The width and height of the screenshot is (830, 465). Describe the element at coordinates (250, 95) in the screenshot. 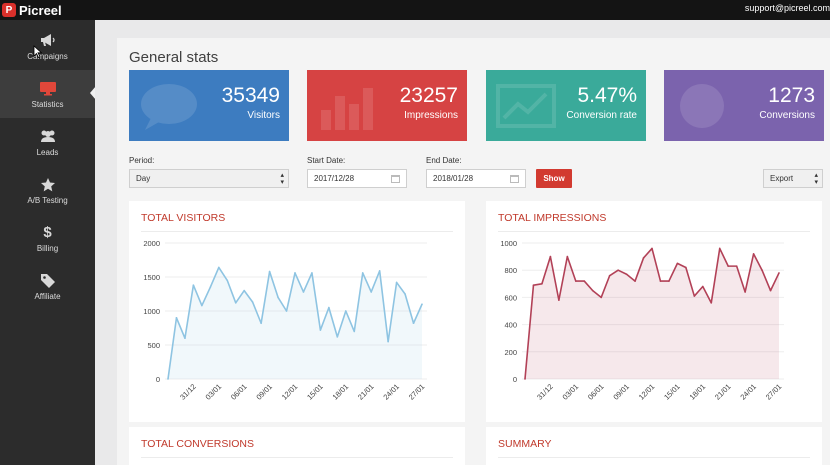

I see `stat-value: 35349` at that location.